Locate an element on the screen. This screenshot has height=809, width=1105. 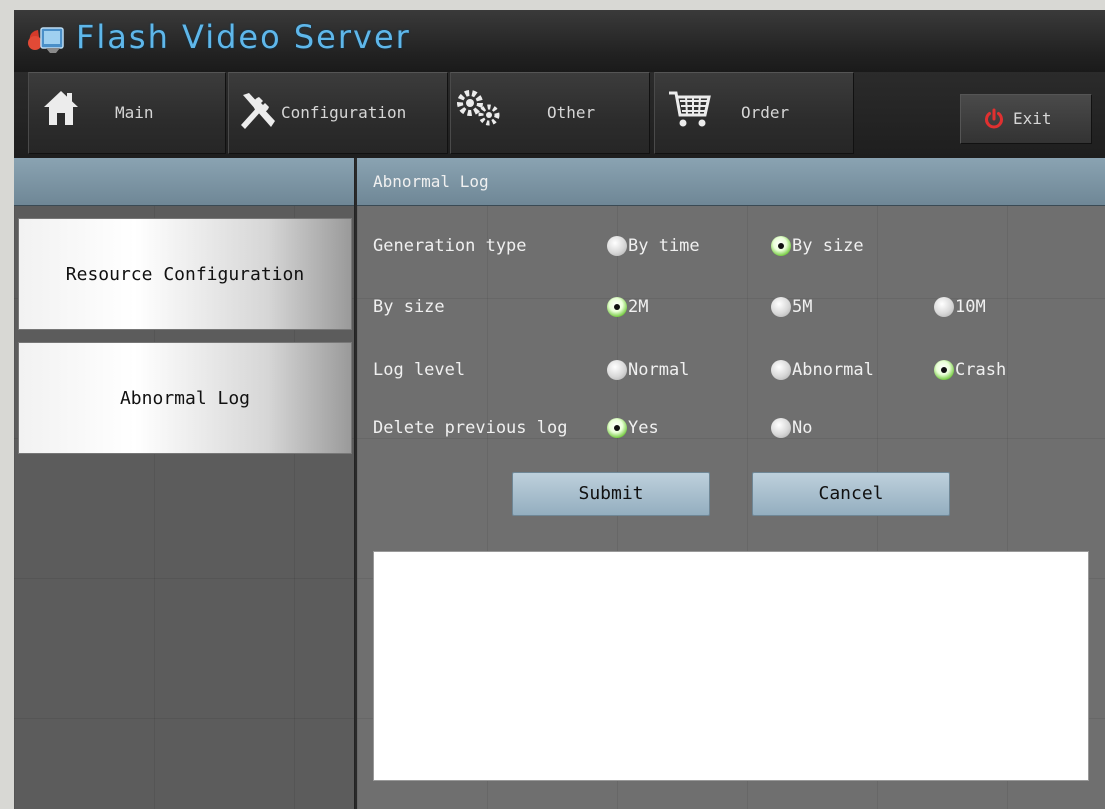
radio-crash-label: Crash is located at coordinates (981, 370).